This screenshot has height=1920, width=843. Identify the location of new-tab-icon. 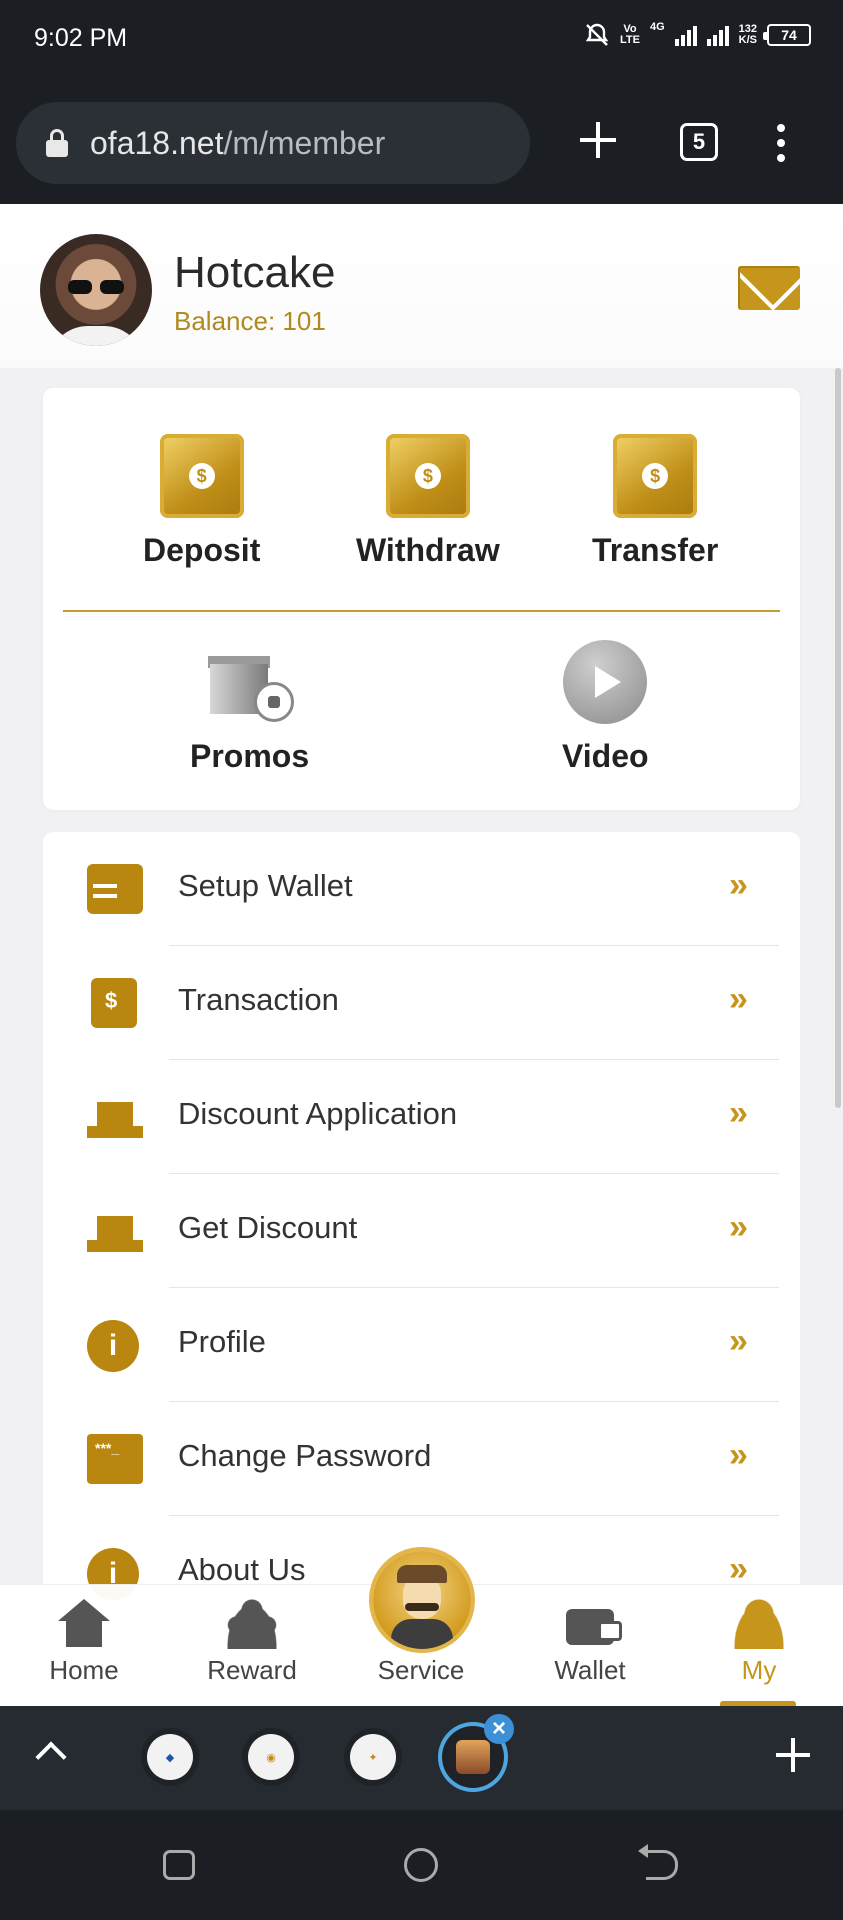
(598, 140).